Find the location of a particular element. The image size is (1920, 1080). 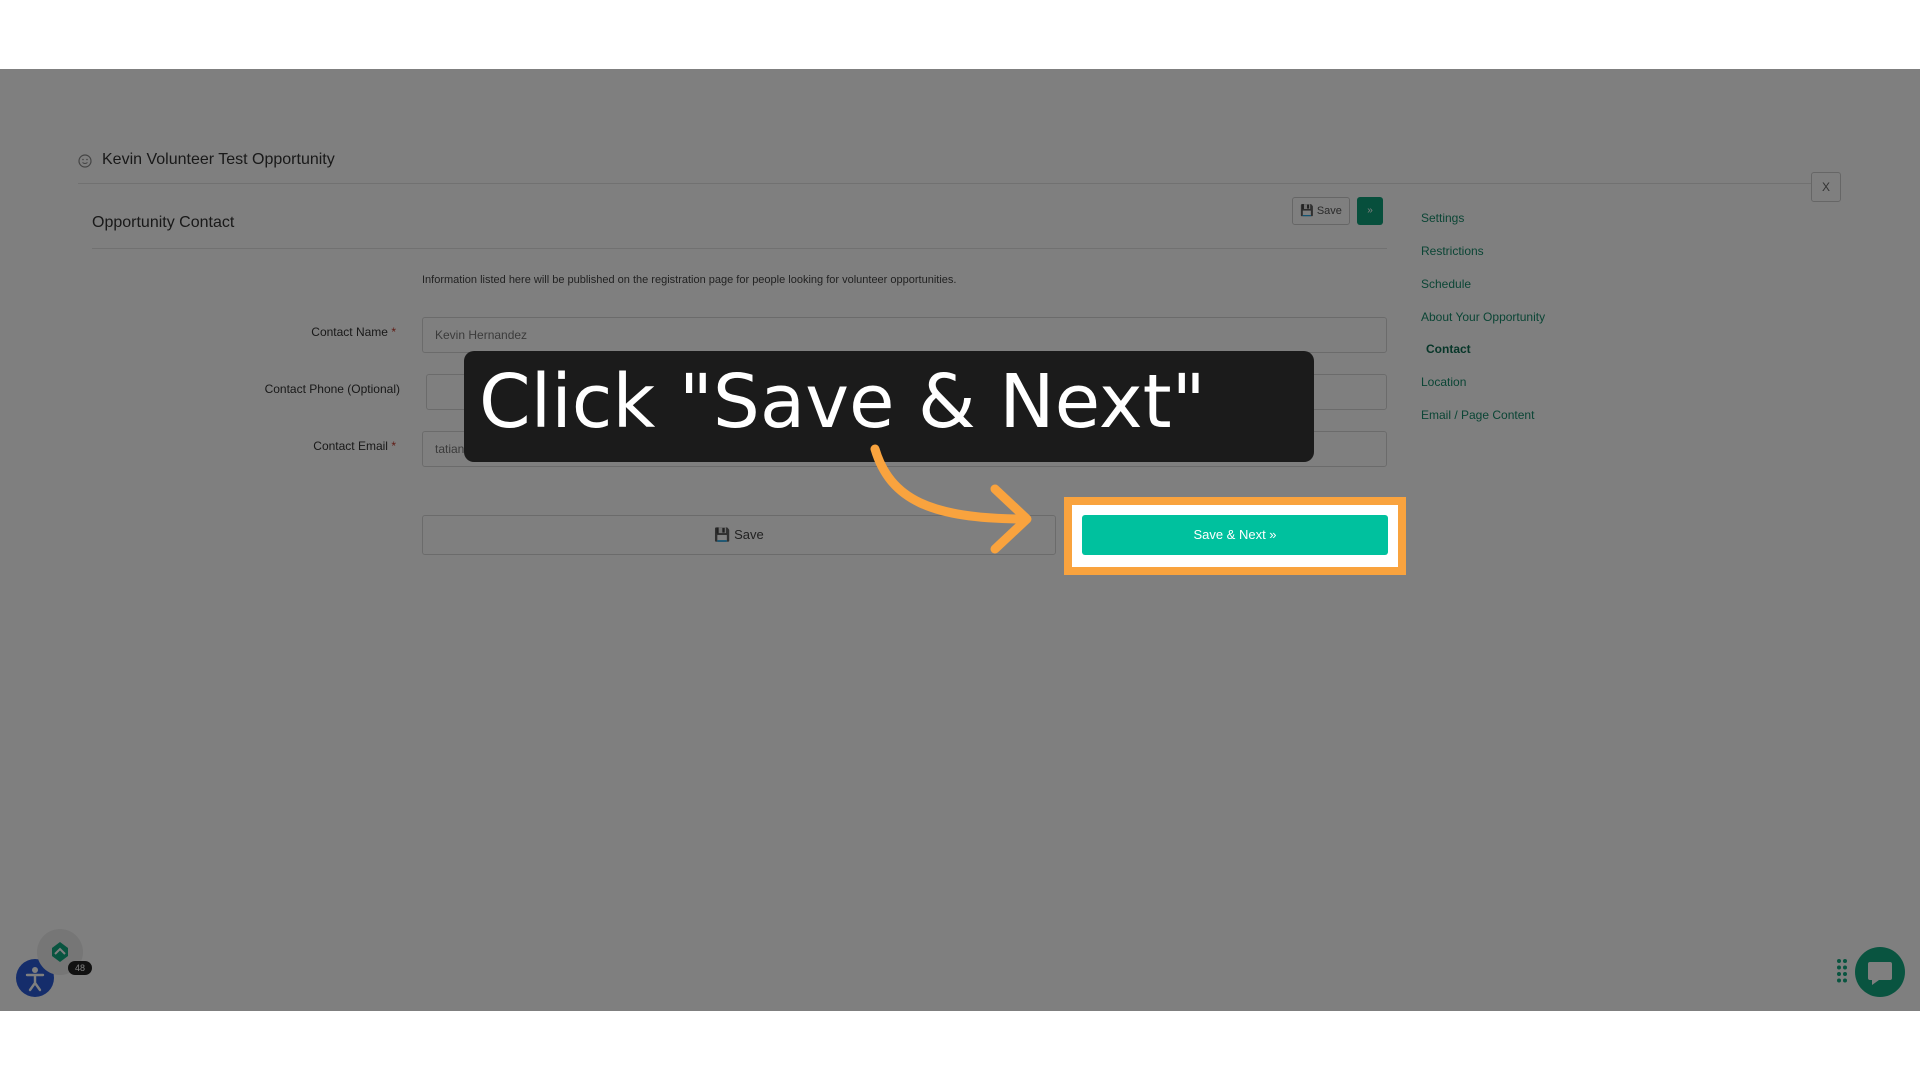

arrow-icon is located at coordinates (951, 499).